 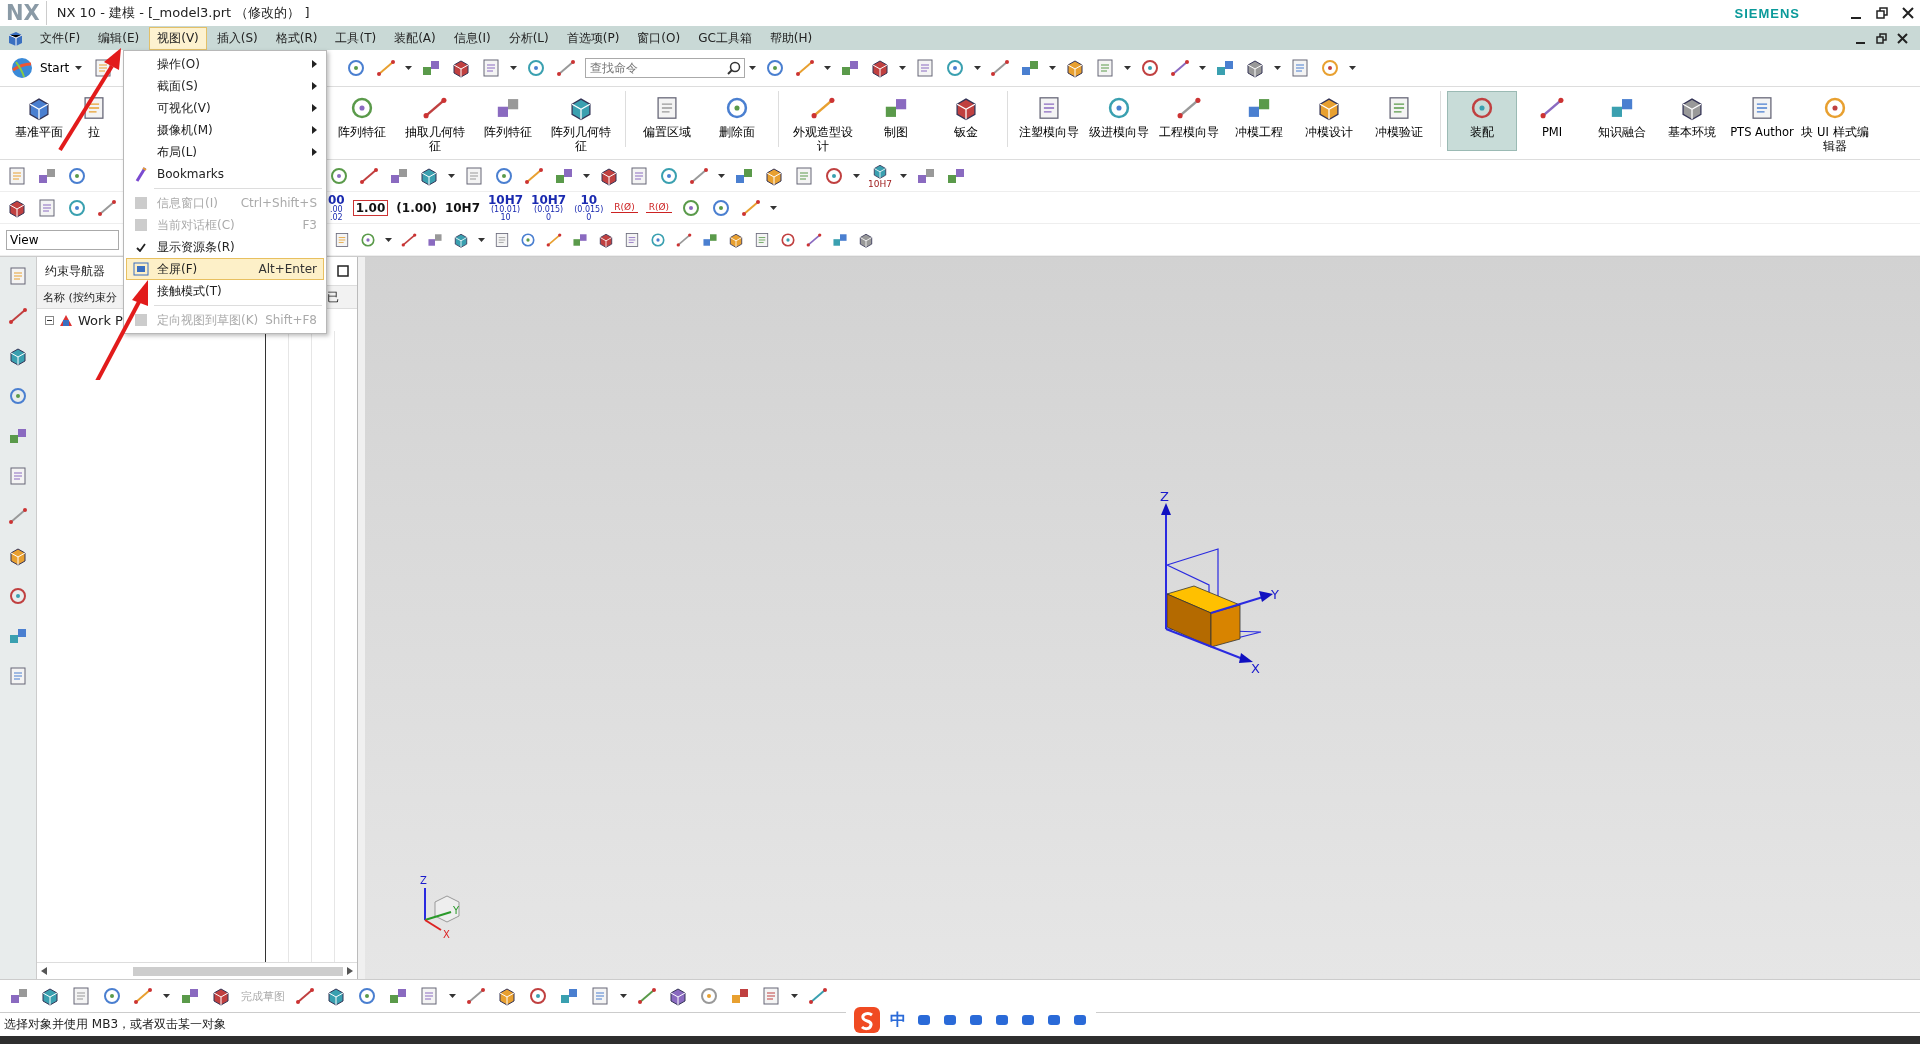 I want to click on dimension-style-button: 1.00, so click(x=370, y=207).